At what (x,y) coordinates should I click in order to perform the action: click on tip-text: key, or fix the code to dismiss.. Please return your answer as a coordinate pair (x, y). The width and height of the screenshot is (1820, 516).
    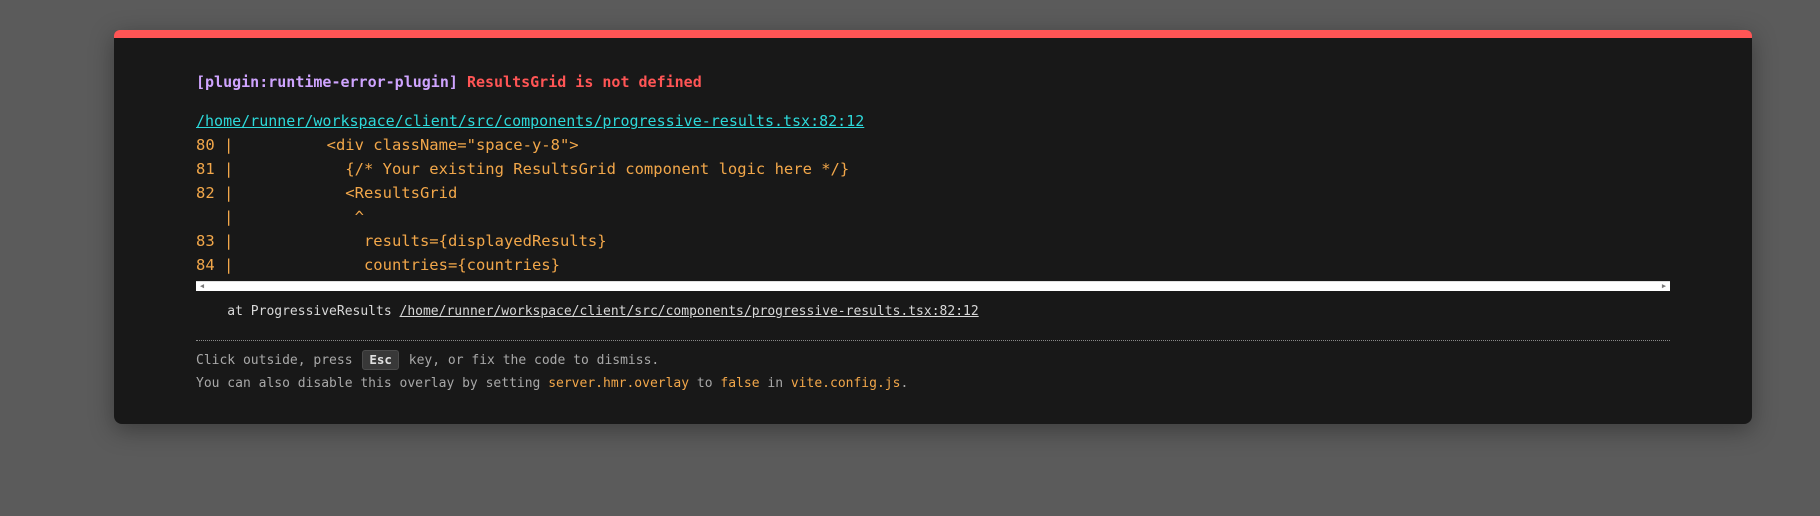
    Looking at the image, I should click on (530, 360).